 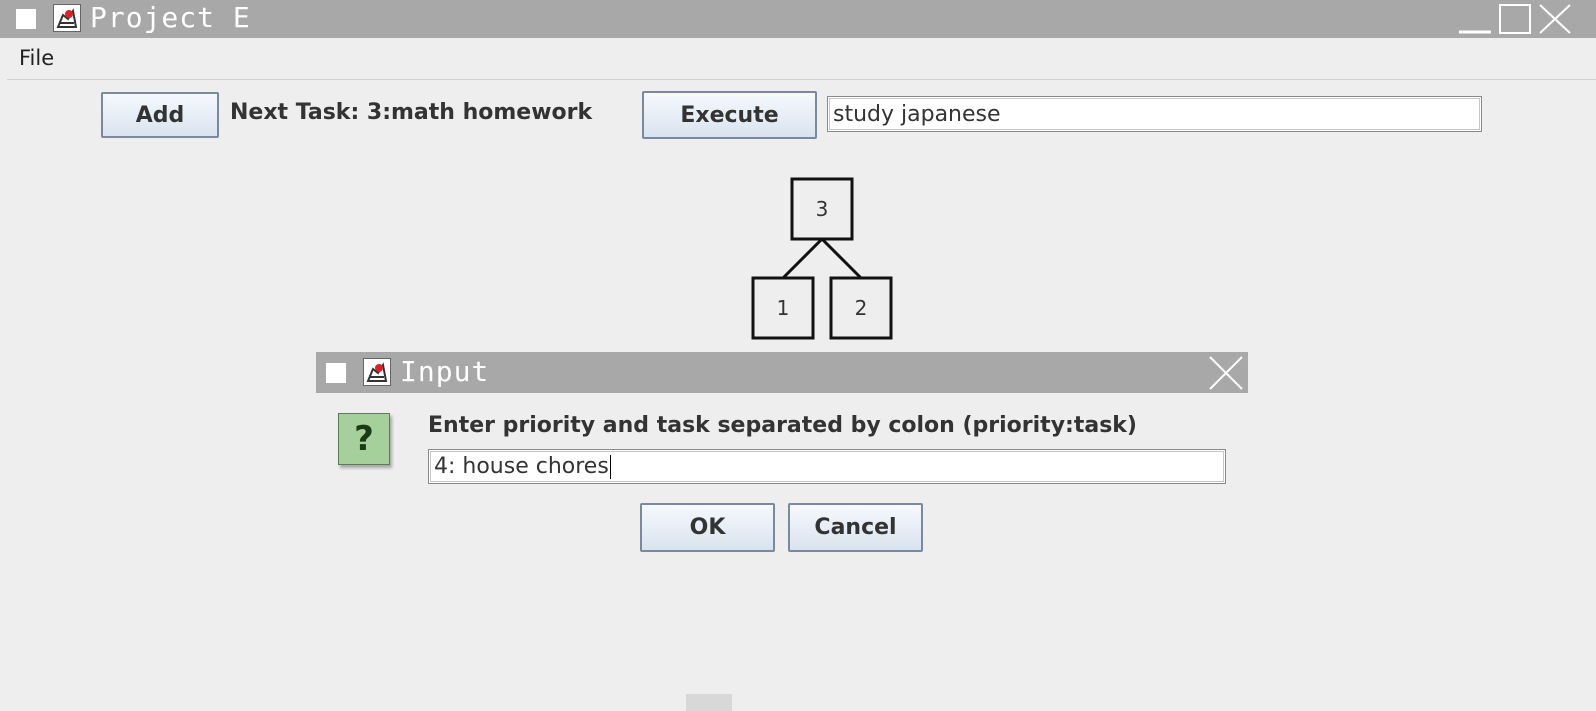 I want to click on dialog-close-icon, so click(x=1226, y=373).